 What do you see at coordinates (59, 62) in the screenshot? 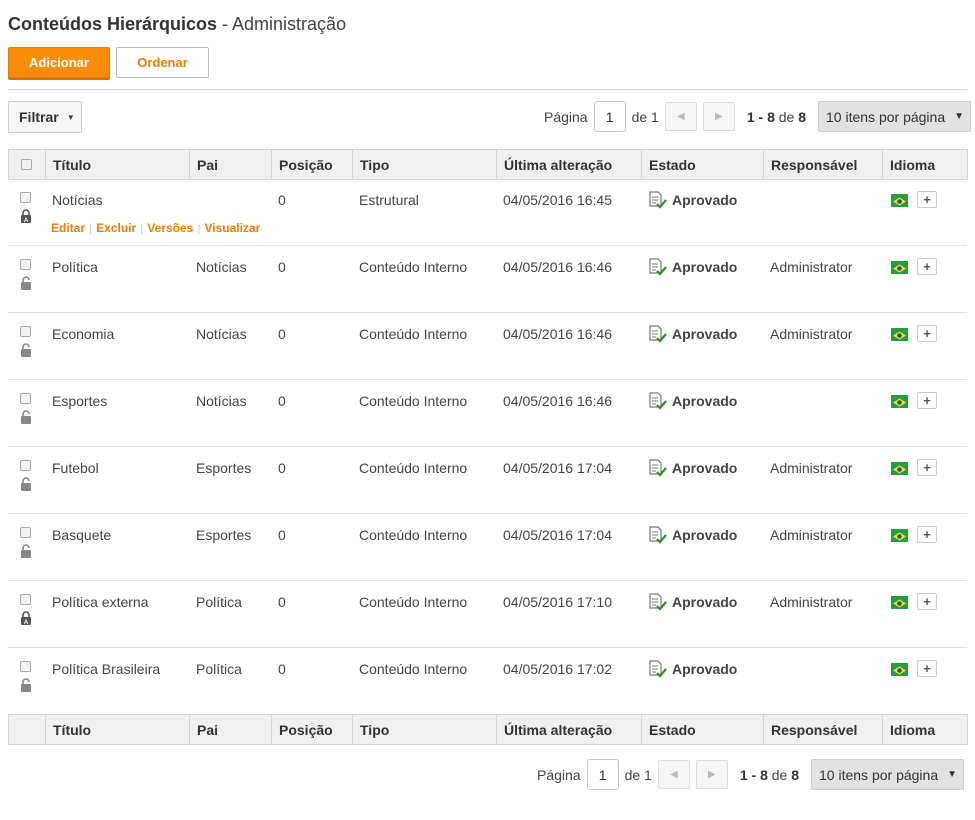
I see `add-button: Adicionar` at bounding box center [59, 62].